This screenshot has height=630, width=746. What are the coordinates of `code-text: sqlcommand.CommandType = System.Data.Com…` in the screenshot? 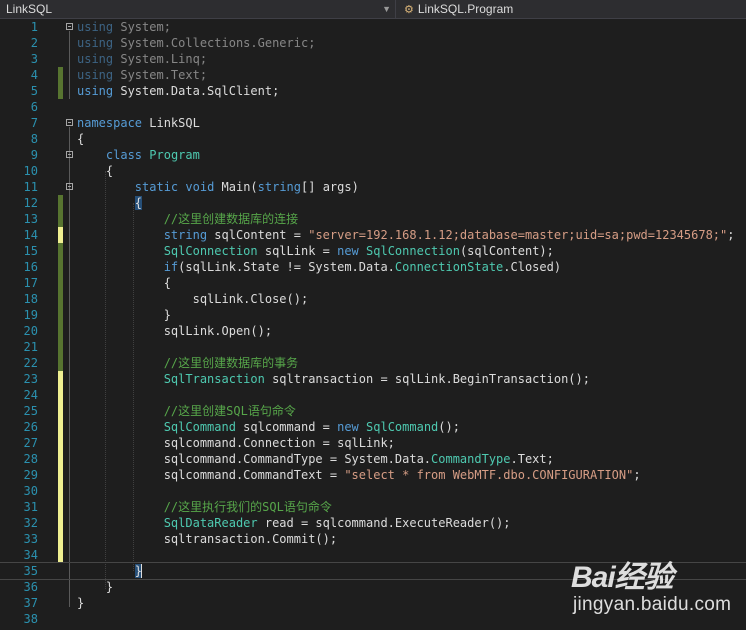 It's located at (358, 459).